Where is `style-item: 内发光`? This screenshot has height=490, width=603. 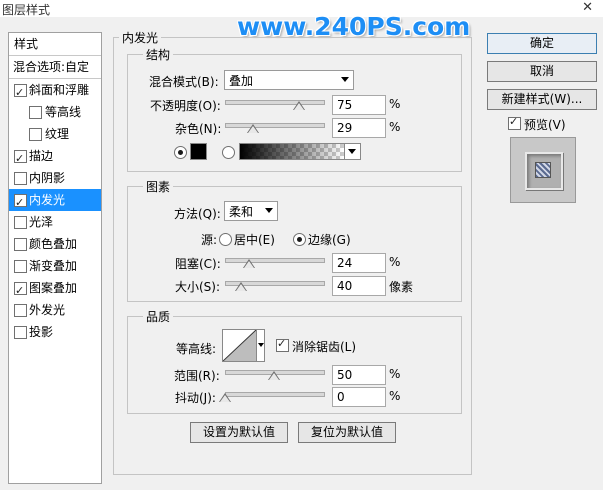 style-item: 内发光 is located at coordinates (55, 201).